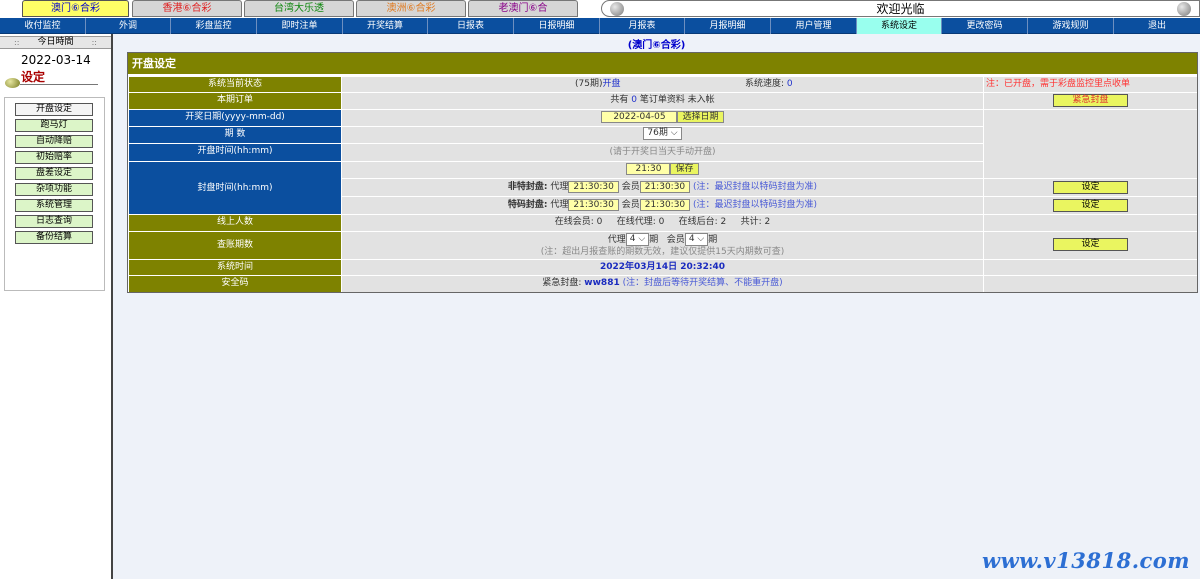 Image resolution: width=1200 pixels, height=579 pixels. Describe the element at coordinates (411, 8) in the screenshot. I see `tab-australia-mark-six: 澳洲⑥合彩` at that location.